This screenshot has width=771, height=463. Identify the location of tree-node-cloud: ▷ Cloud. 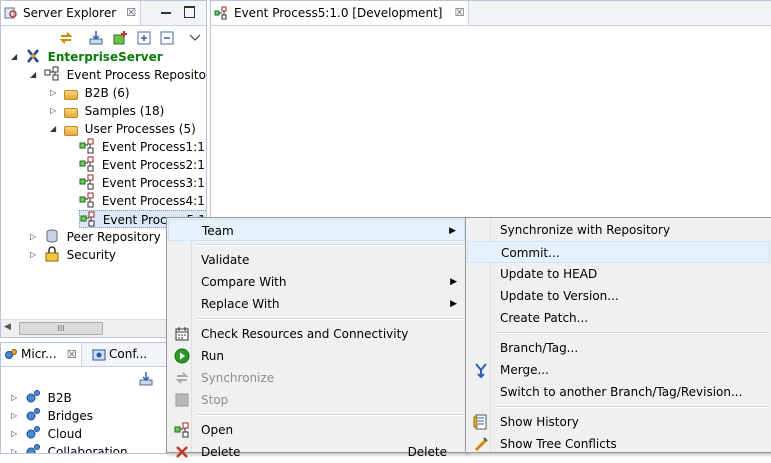
(46, 434).